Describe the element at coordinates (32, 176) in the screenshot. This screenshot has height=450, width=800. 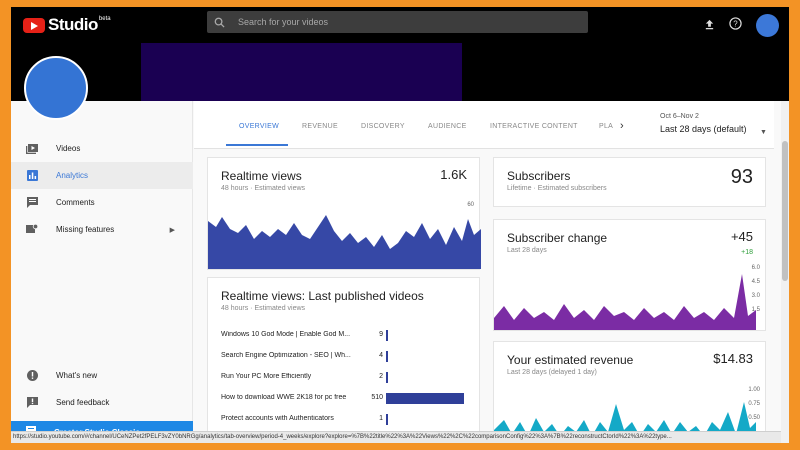
I see `analytics-icon` at that location.